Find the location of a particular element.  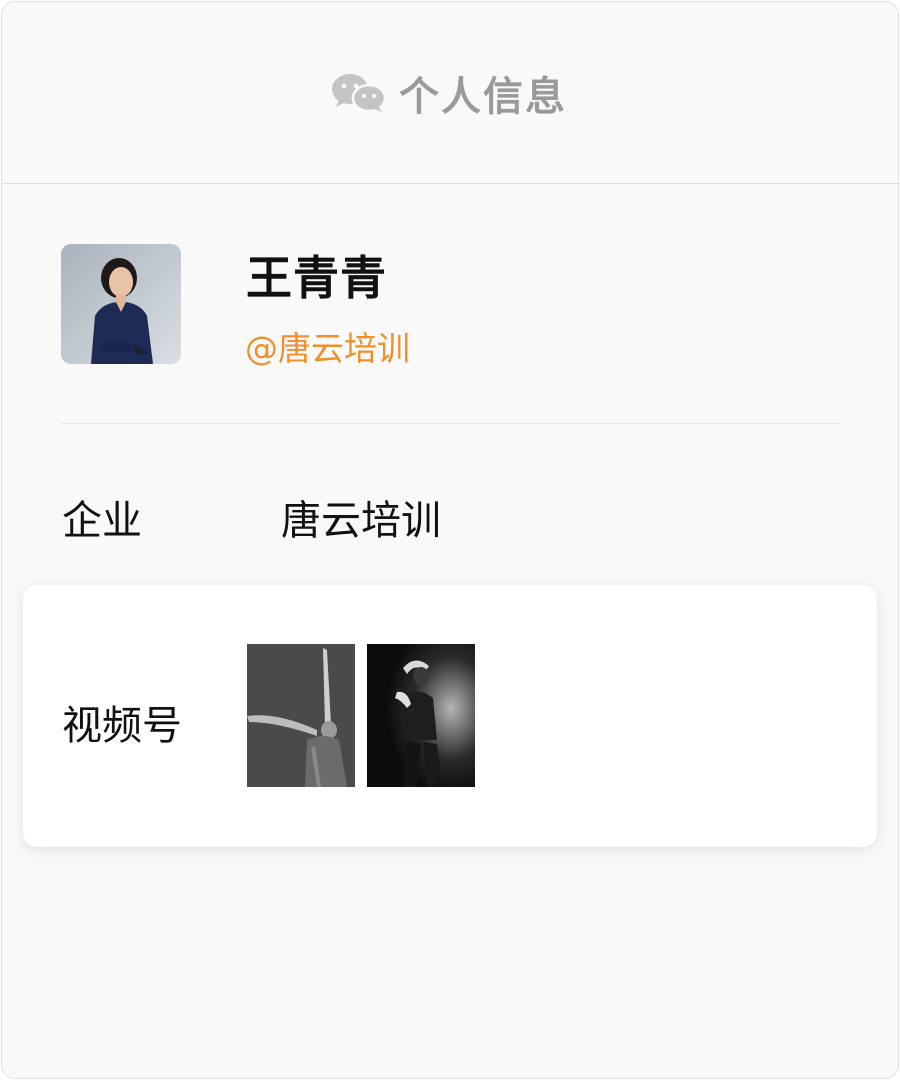

company-label: 企业 is located at coordinates (102, 521).